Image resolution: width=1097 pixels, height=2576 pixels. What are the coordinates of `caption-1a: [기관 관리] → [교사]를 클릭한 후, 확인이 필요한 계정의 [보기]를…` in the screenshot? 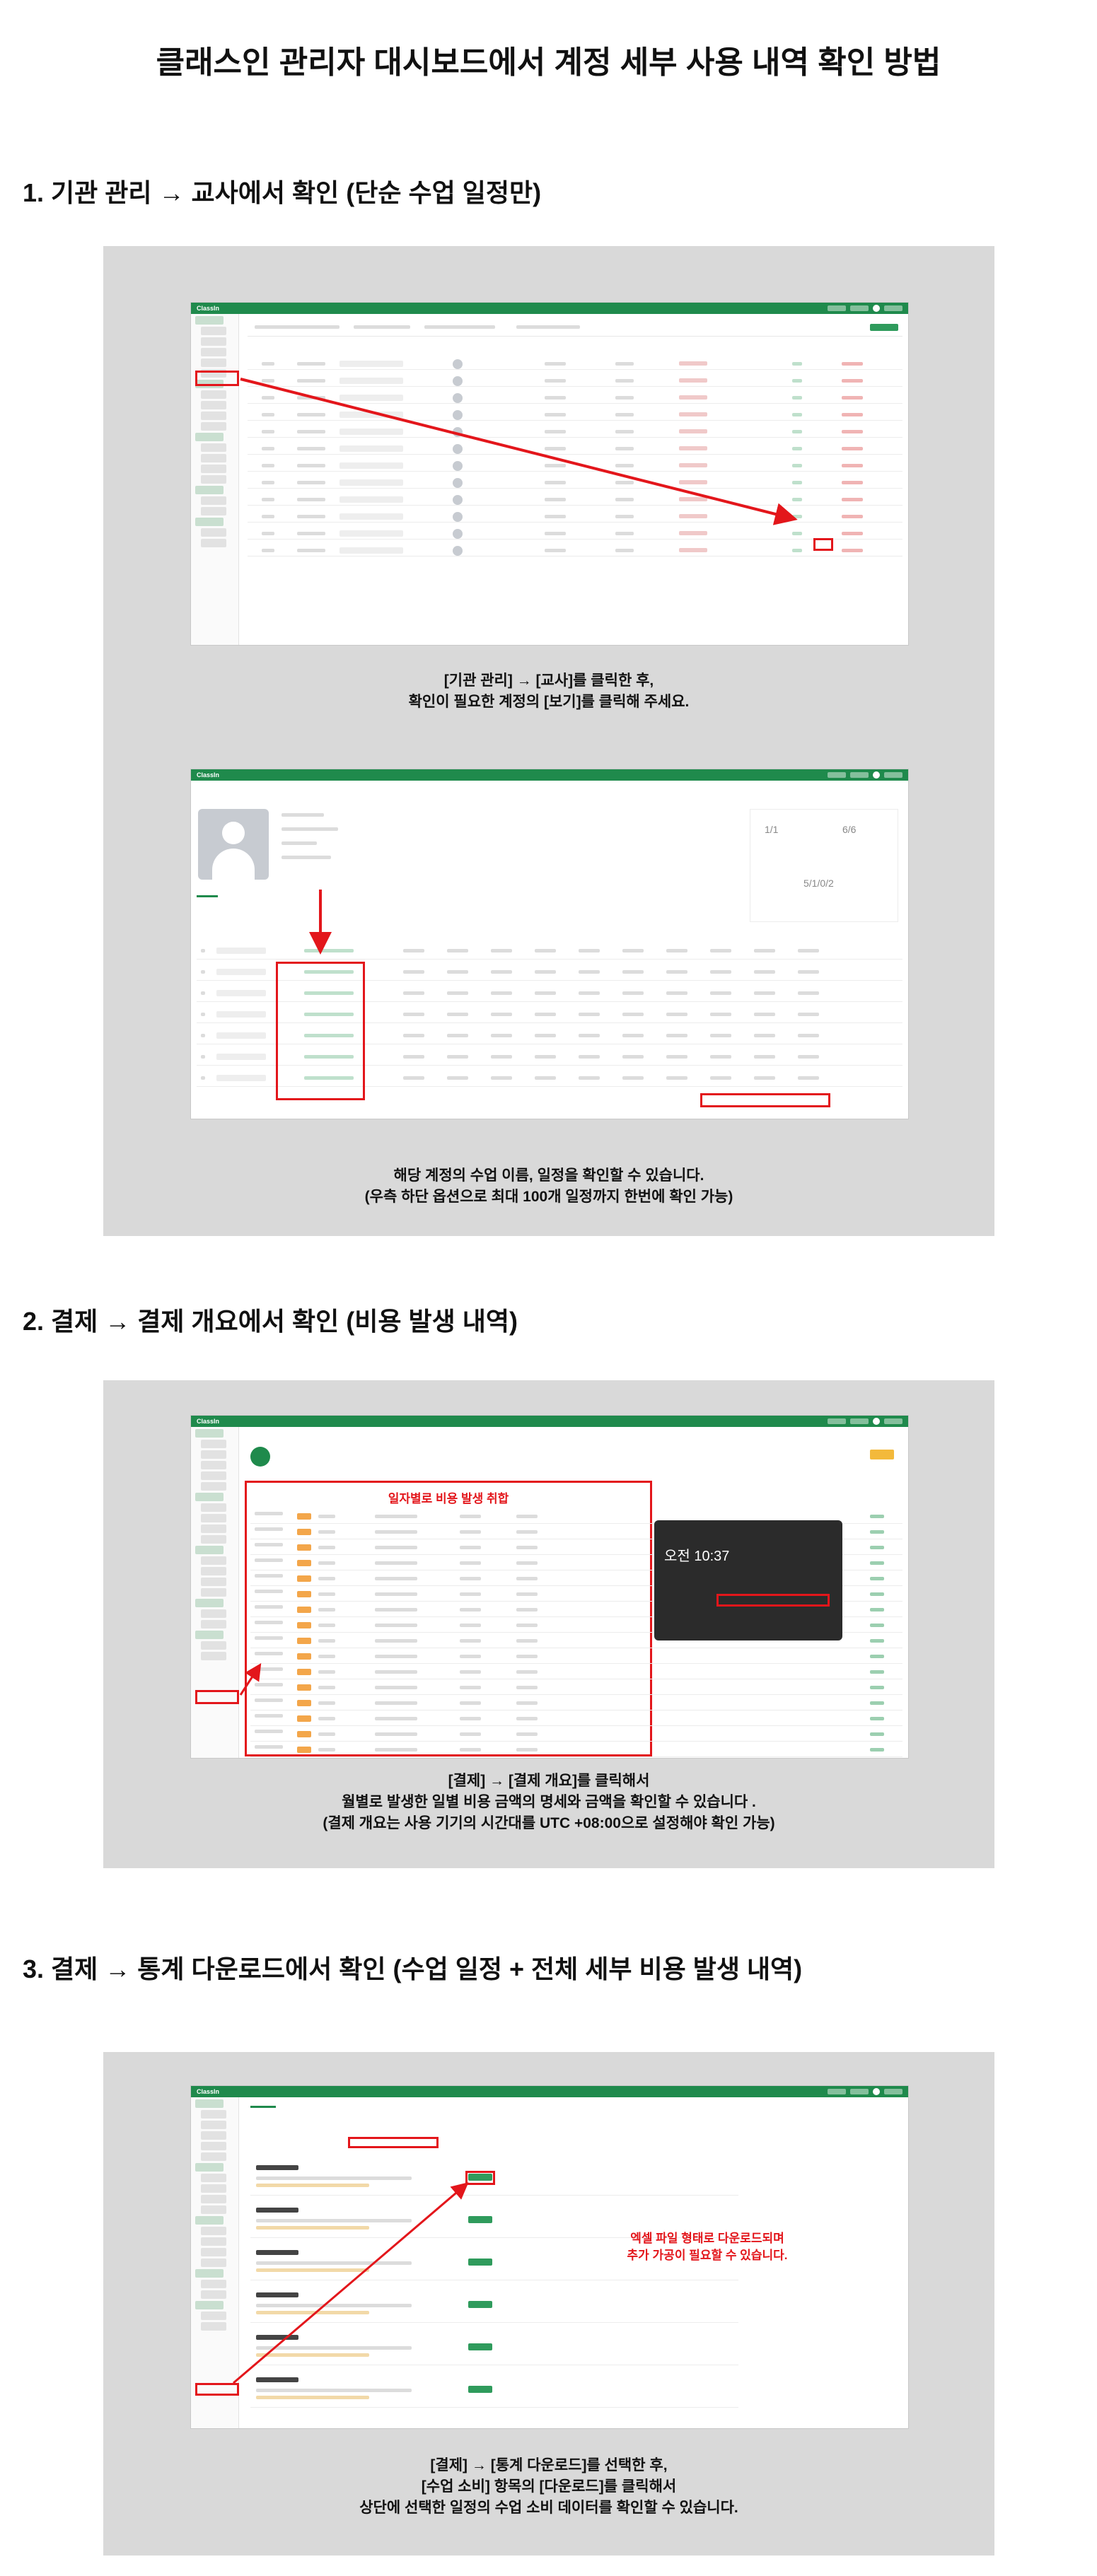 It's located at (548, 691).